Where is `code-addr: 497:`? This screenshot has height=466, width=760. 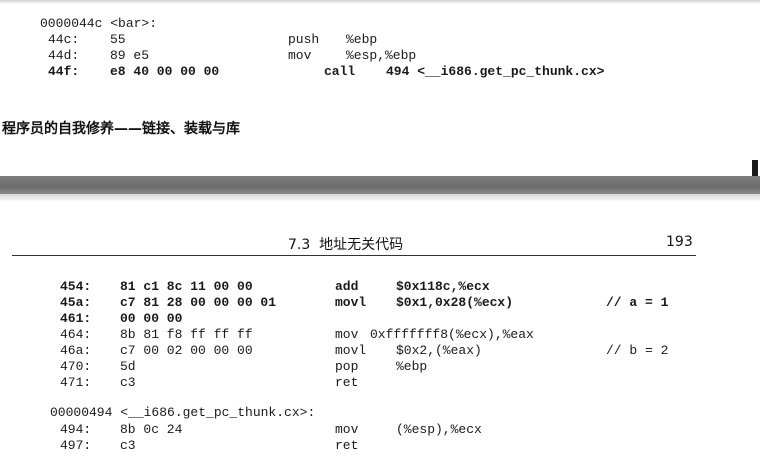 code-addr: 497: is located at coordinates (76, 445).